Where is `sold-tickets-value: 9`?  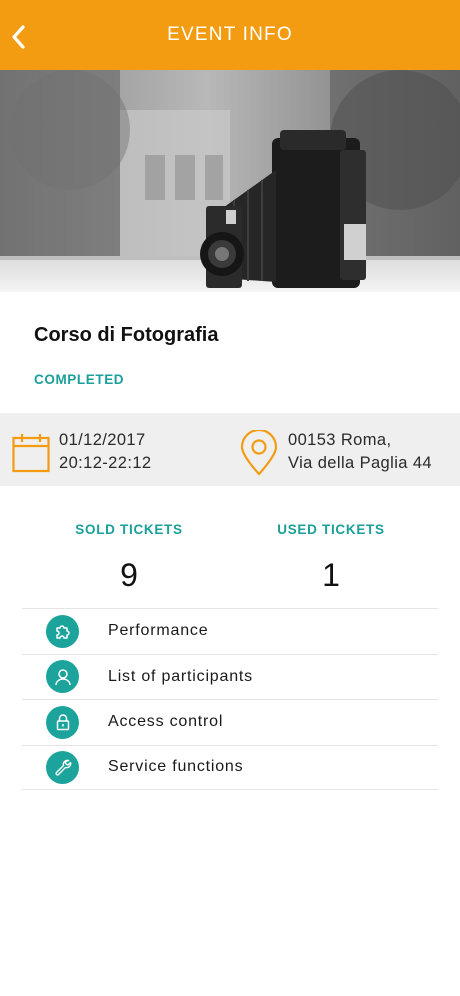
sold-tickets-value: 9 is located at coordinates (129, 575).